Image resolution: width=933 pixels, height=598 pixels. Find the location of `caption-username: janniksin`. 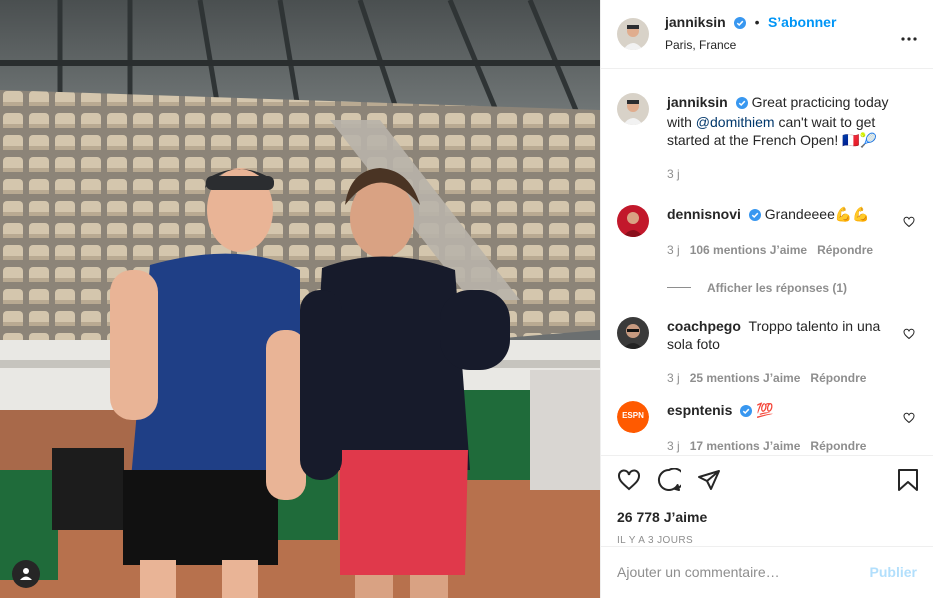

caption-username: janniksin is located at coordinates (697, 102).